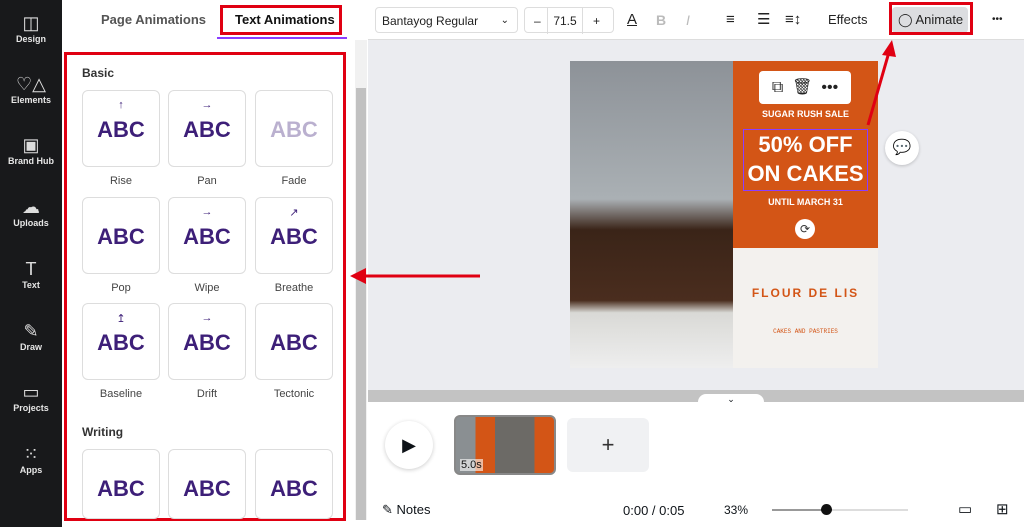  I want to click on arrow-icon: →, so click(207, 105).